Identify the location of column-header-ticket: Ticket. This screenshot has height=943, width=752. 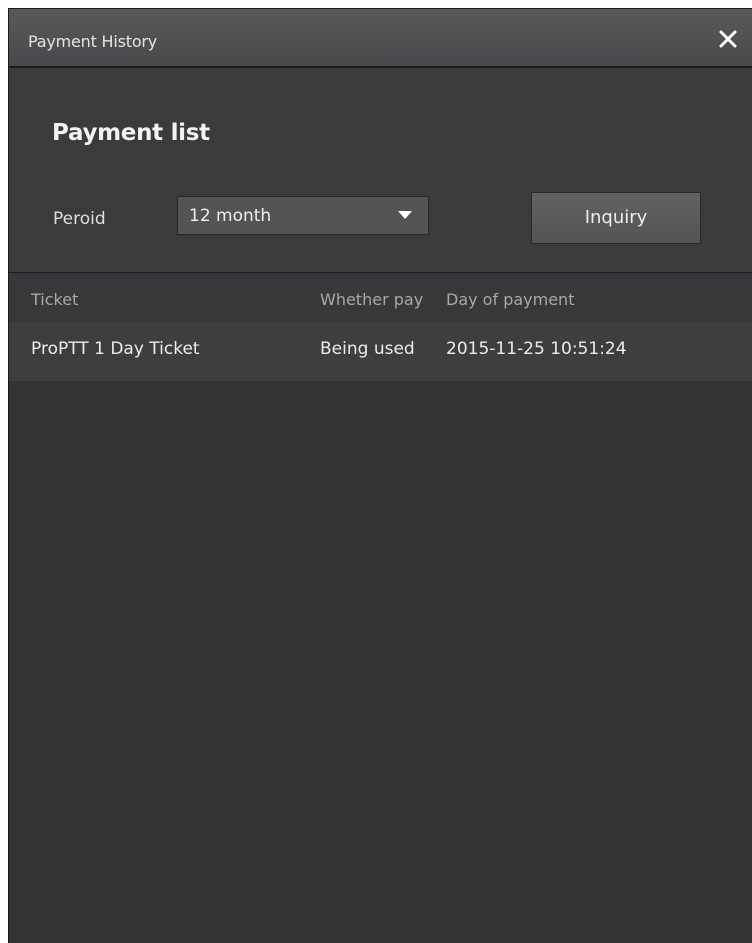
(55, 299).